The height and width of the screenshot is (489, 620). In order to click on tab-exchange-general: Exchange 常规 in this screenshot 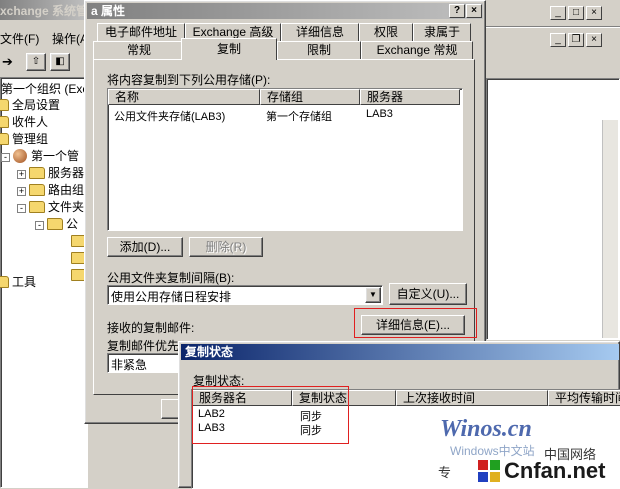, I will do `click(417, 50)`.